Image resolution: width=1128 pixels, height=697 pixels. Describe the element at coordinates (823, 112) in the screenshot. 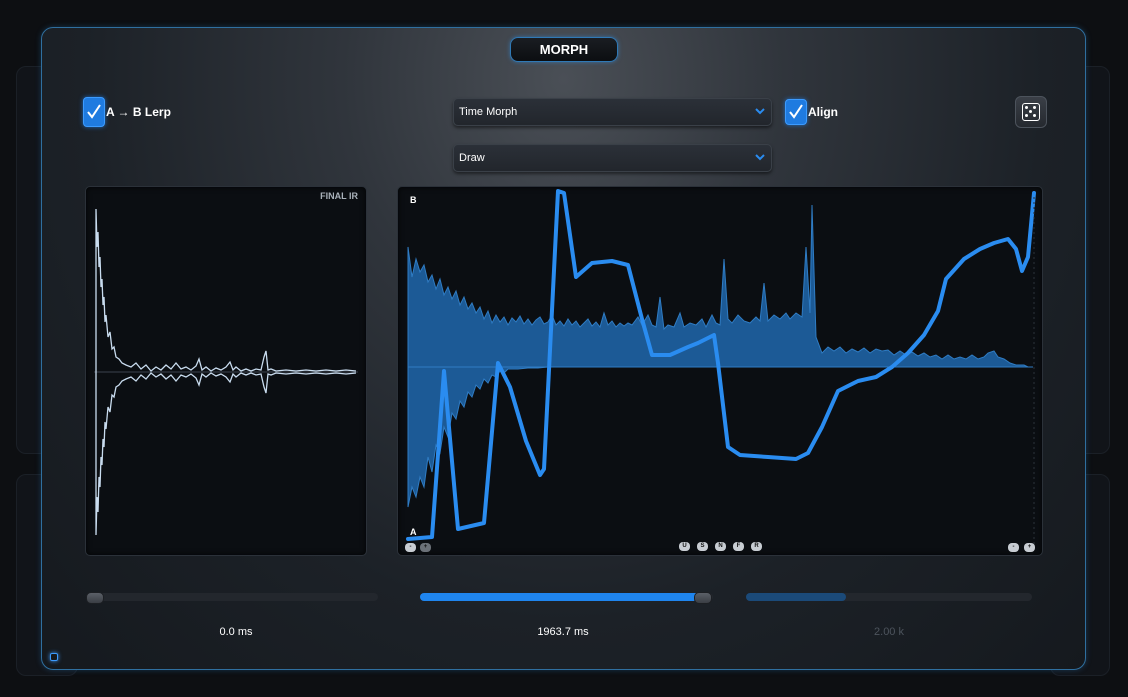

I see `align-label: Align` at that location.